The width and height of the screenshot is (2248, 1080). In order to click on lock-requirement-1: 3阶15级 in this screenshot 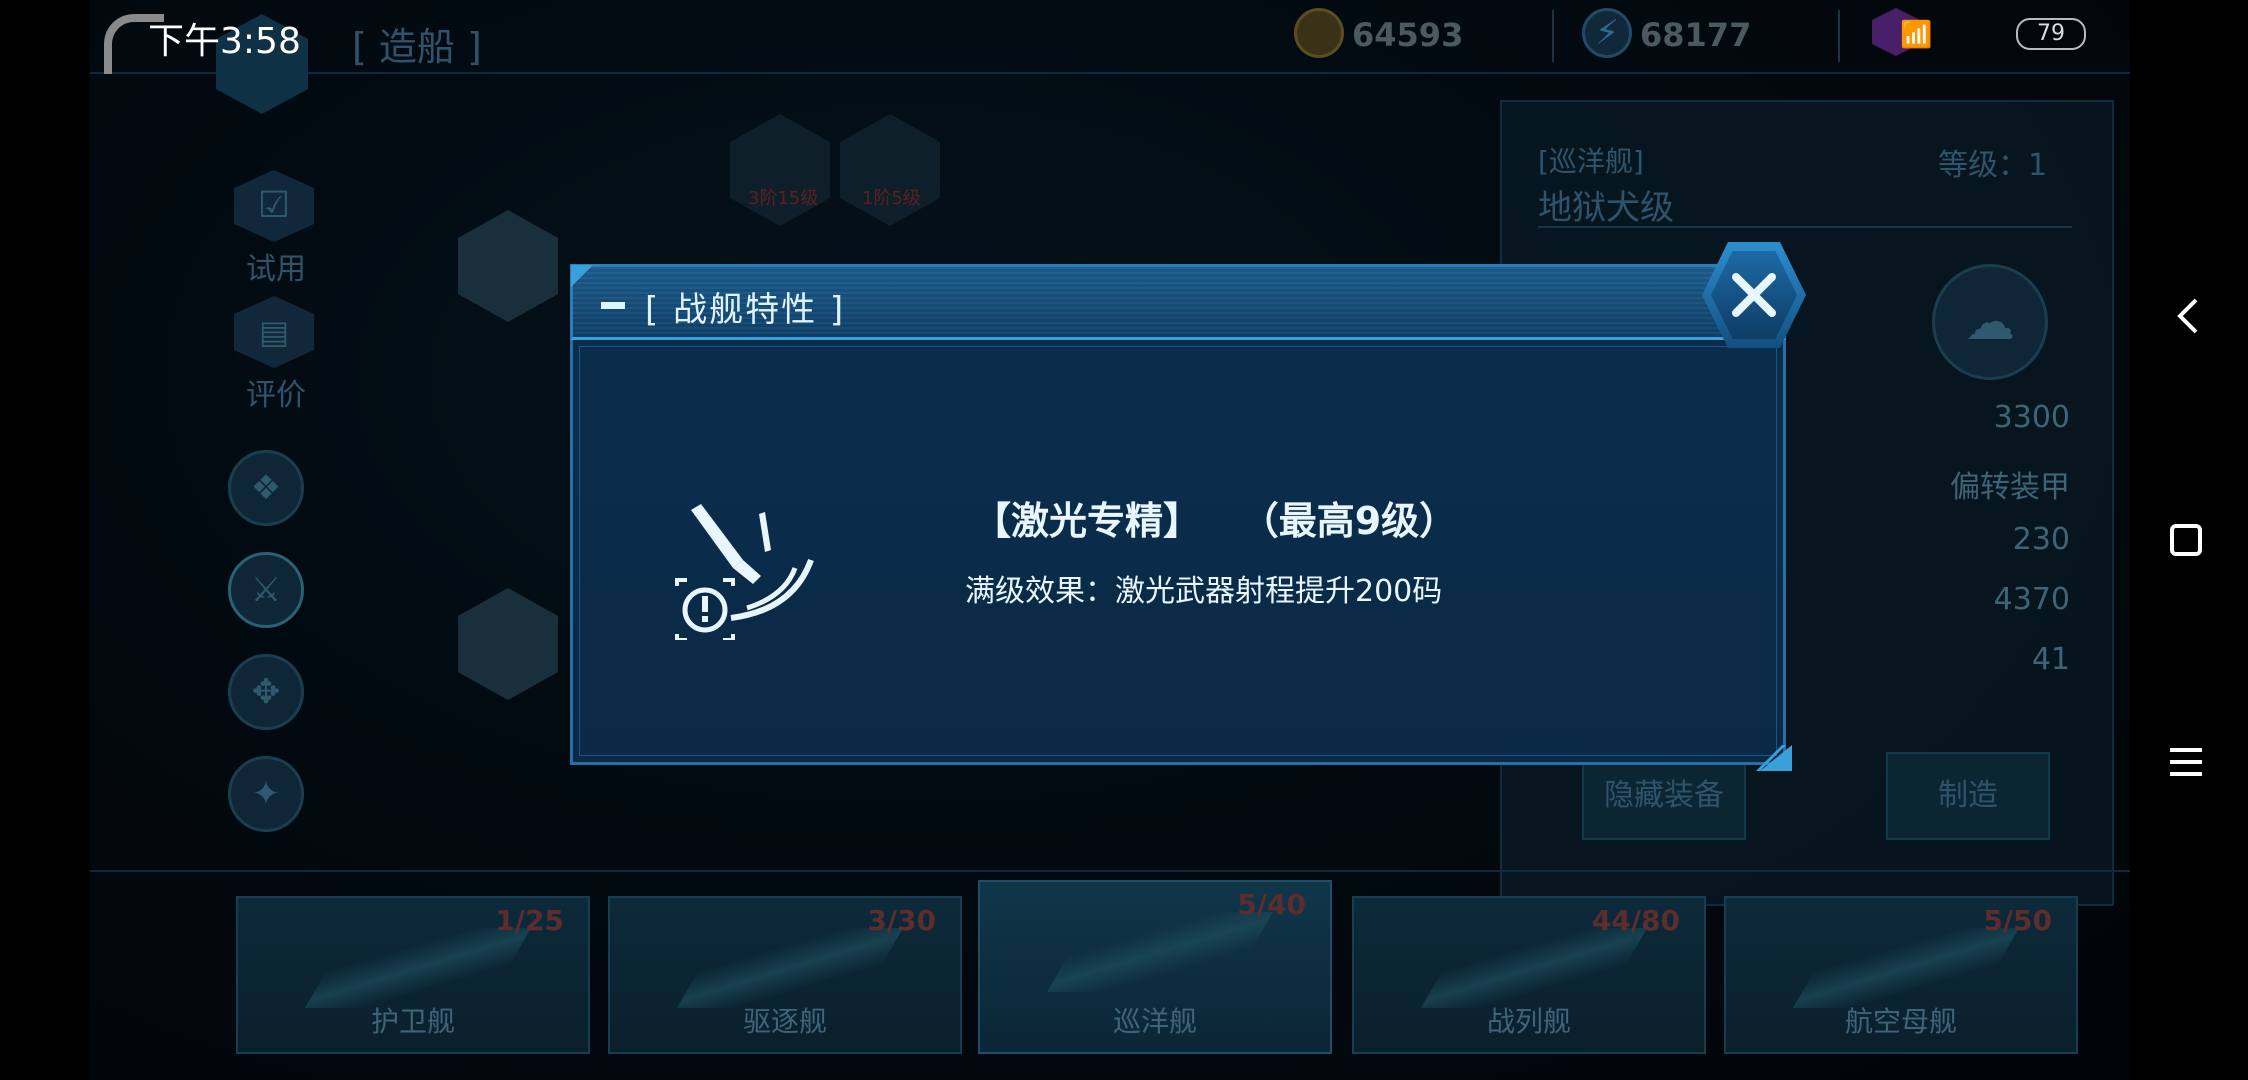, I will do `click(783, 198)`.